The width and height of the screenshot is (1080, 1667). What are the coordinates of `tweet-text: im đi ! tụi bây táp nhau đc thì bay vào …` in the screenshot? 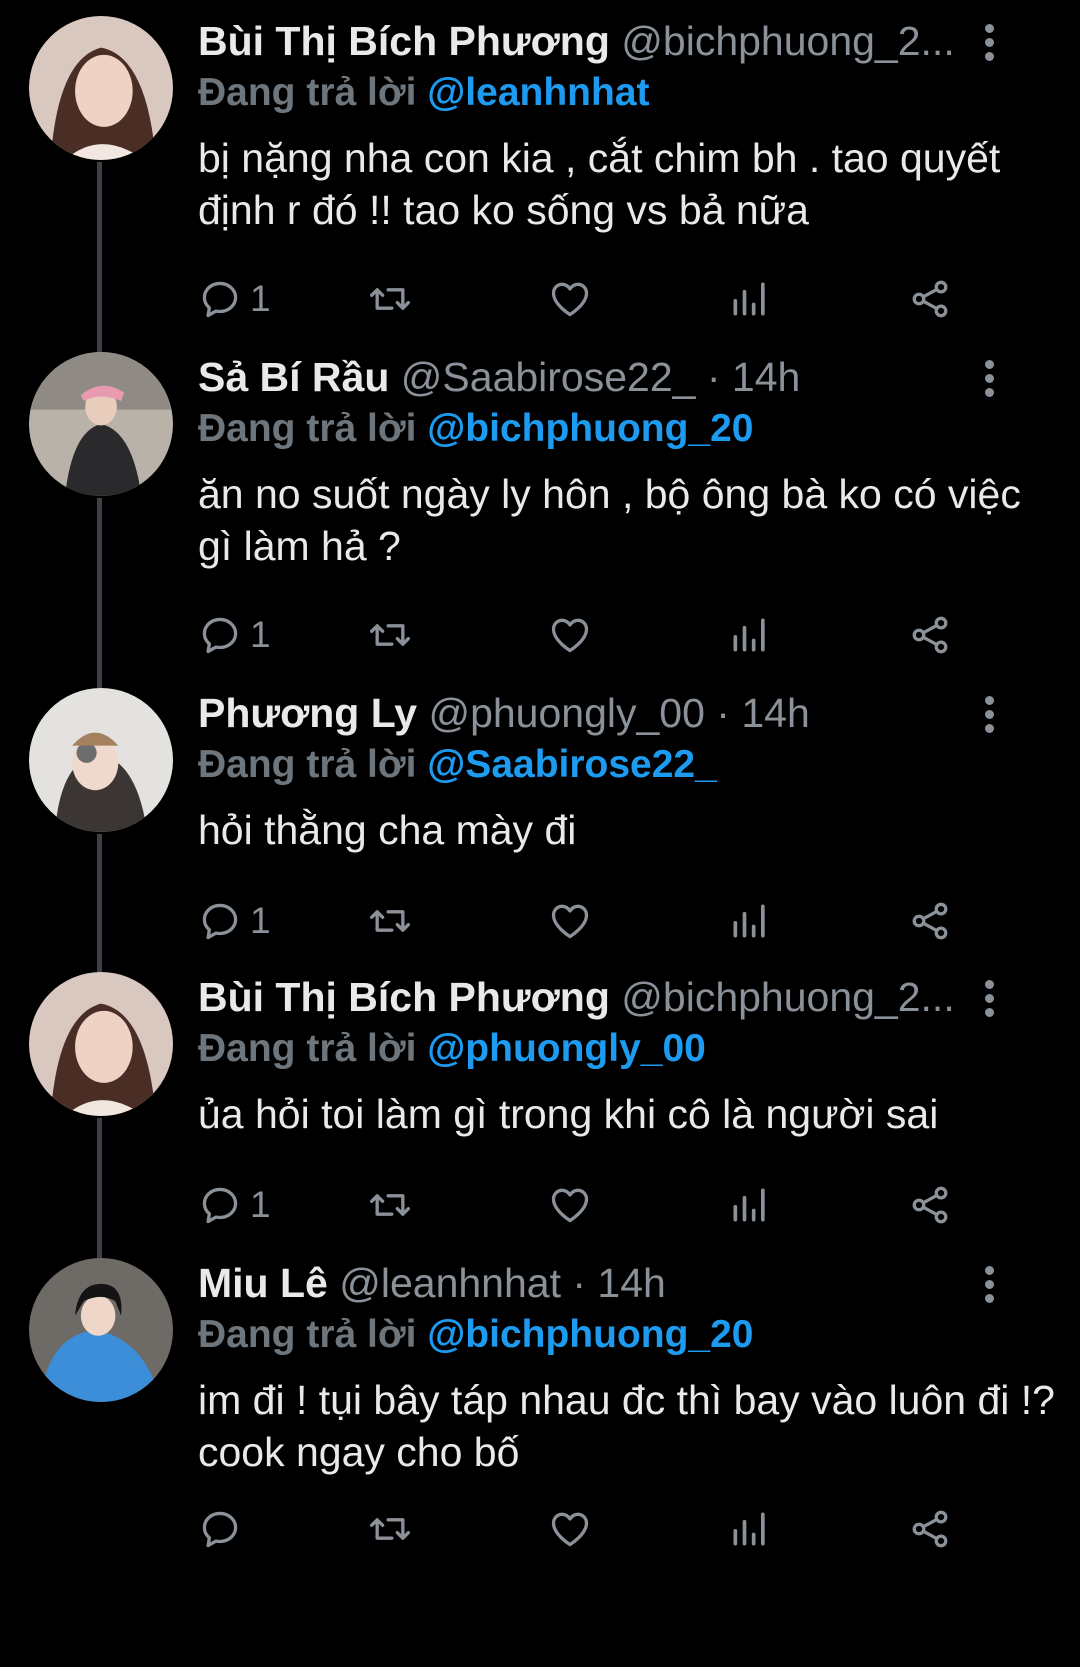 It's located at (626, 1426).